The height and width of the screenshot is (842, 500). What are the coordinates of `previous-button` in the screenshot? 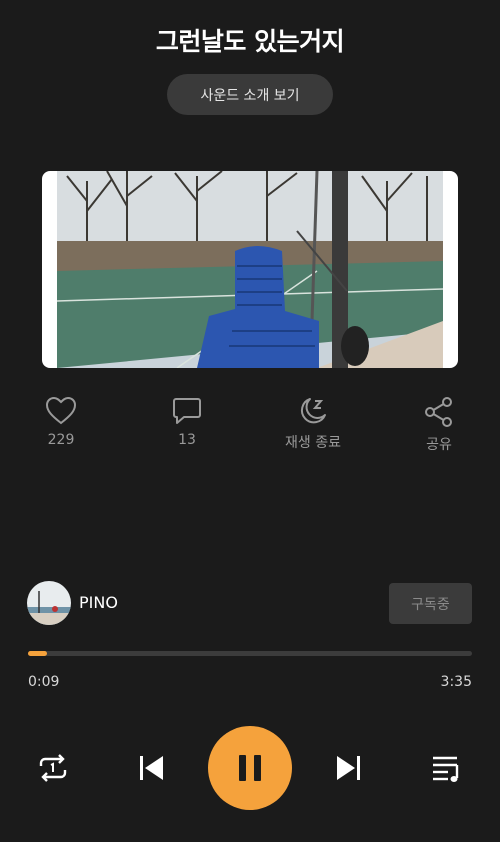 It's located at (151, 768).